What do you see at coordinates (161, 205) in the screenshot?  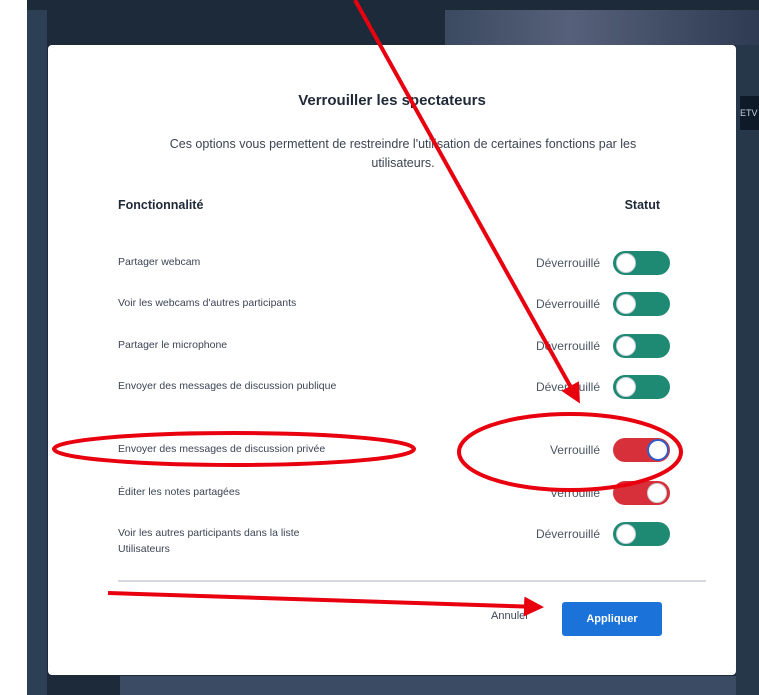 I see `feature-column-header: Fonctionnalité` at bounding box center [161, 205].